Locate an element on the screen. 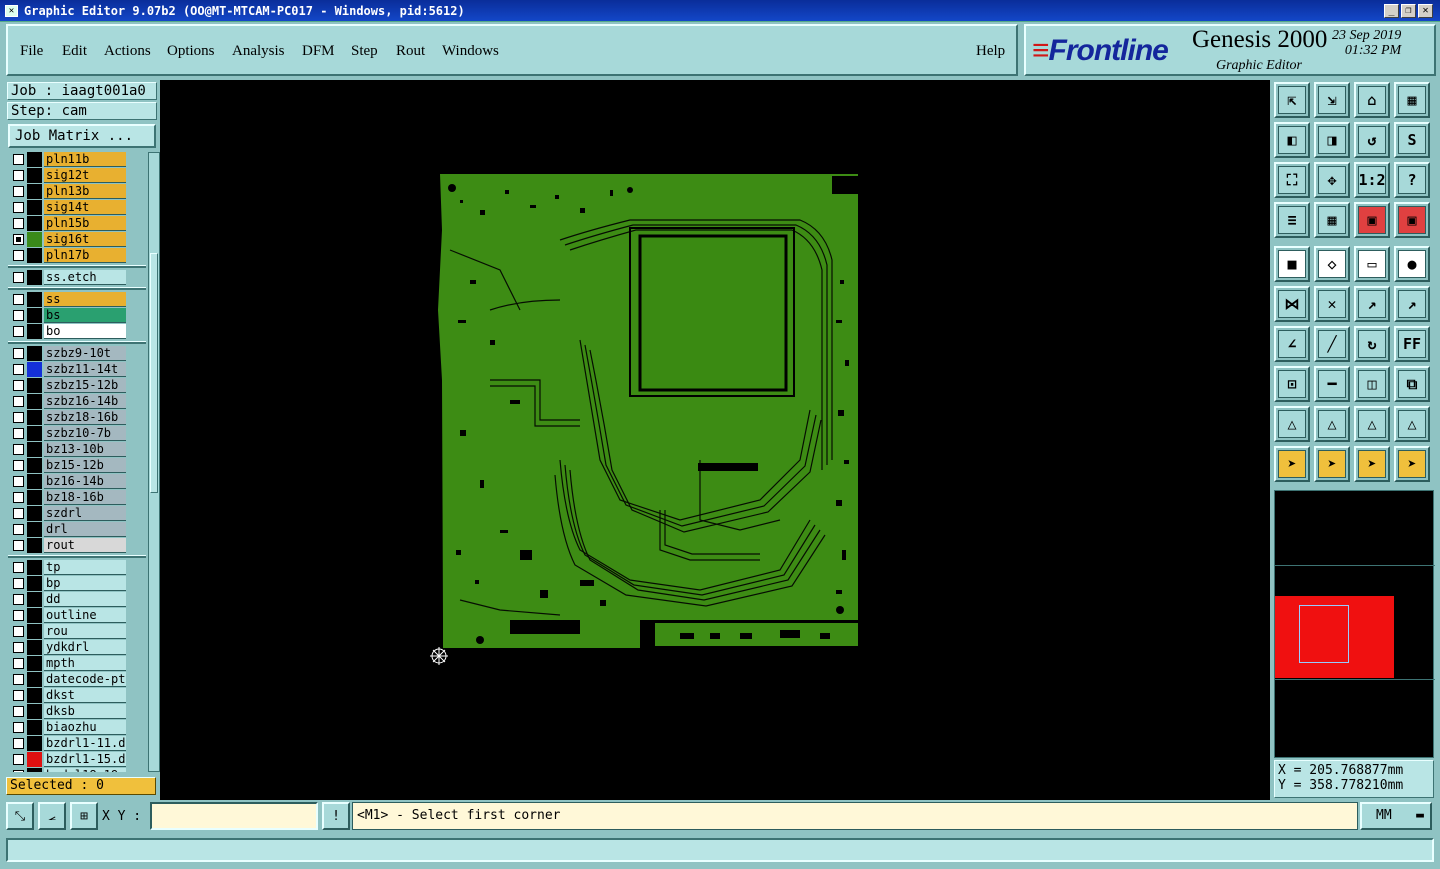  zoom-home-button: ⇱ is located at coordinates (1292, 100).